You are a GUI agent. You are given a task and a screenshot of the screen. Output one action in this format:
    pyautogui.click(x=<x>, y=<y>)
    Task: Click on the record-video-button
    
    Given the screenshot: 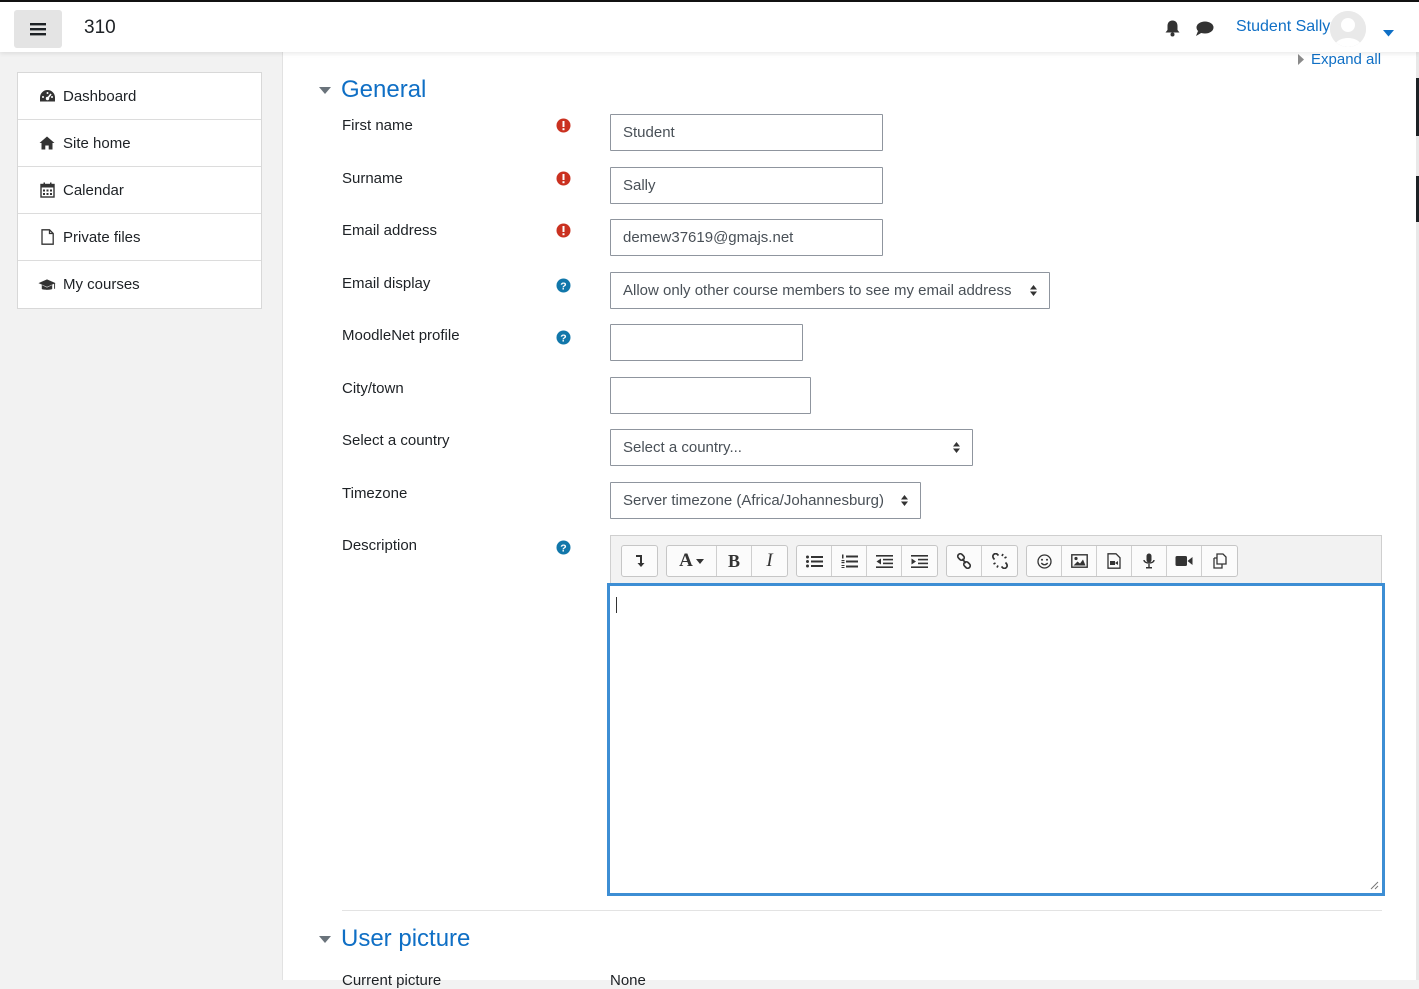 What is the action you would take?
    pyautogui.click(x=1184, y=561)
    